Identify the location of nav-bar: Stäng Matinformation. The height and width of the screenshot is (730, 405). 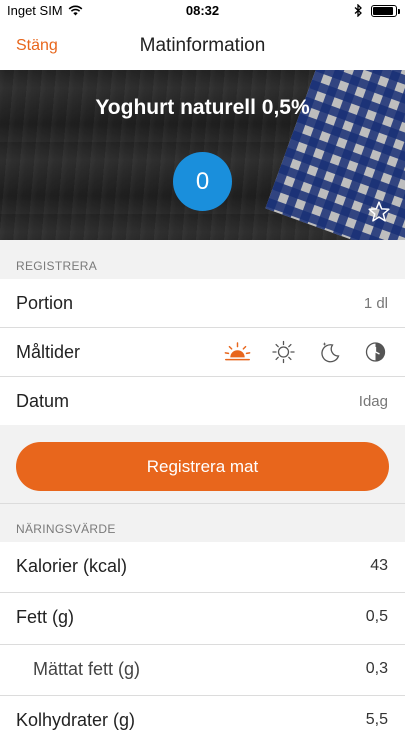
(202, 46).